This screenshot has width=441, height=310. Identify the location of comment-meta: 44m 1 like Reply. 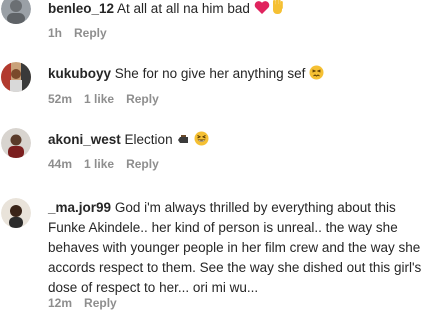
(109, 164).